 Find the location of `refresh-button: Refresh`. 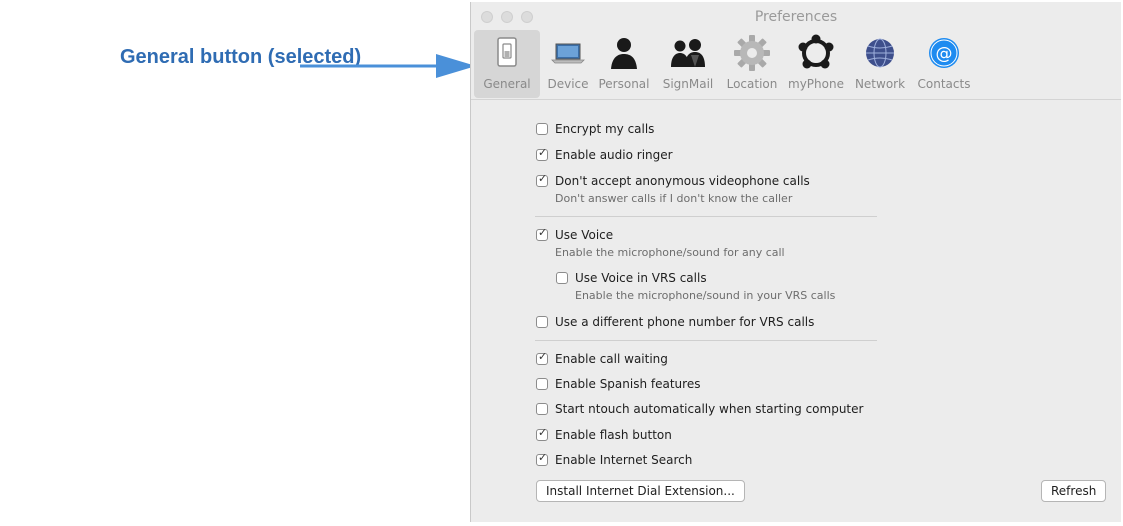

refresh-button: Refresh is located at coordinates (1074, 491).